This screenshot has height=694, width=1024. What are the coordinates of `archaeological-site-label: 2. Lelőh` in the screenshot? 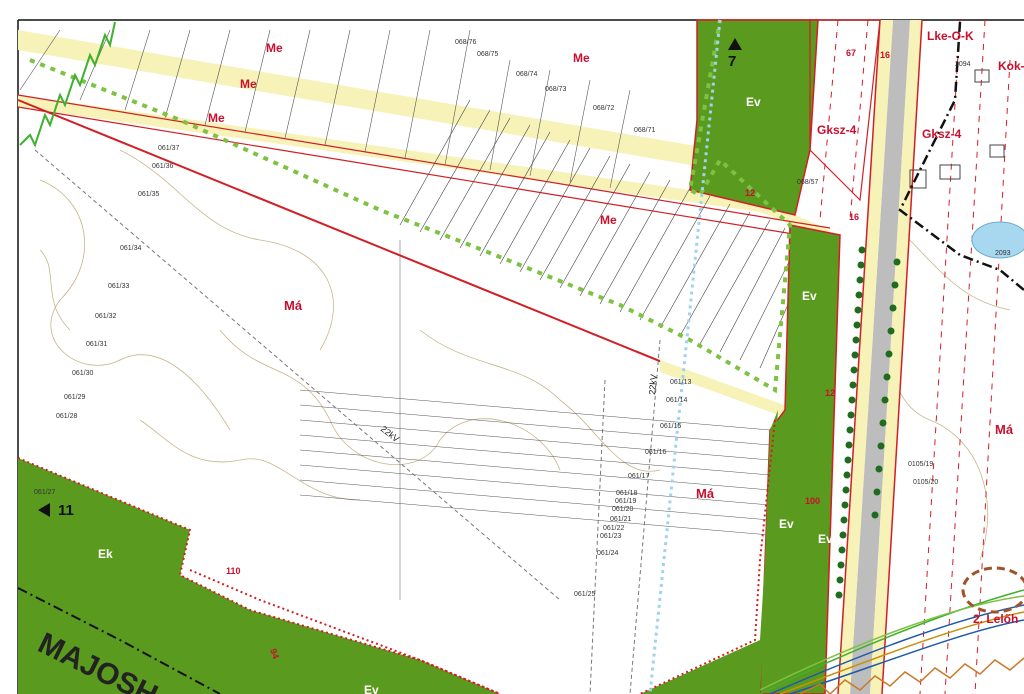 It's located at (995, 619).